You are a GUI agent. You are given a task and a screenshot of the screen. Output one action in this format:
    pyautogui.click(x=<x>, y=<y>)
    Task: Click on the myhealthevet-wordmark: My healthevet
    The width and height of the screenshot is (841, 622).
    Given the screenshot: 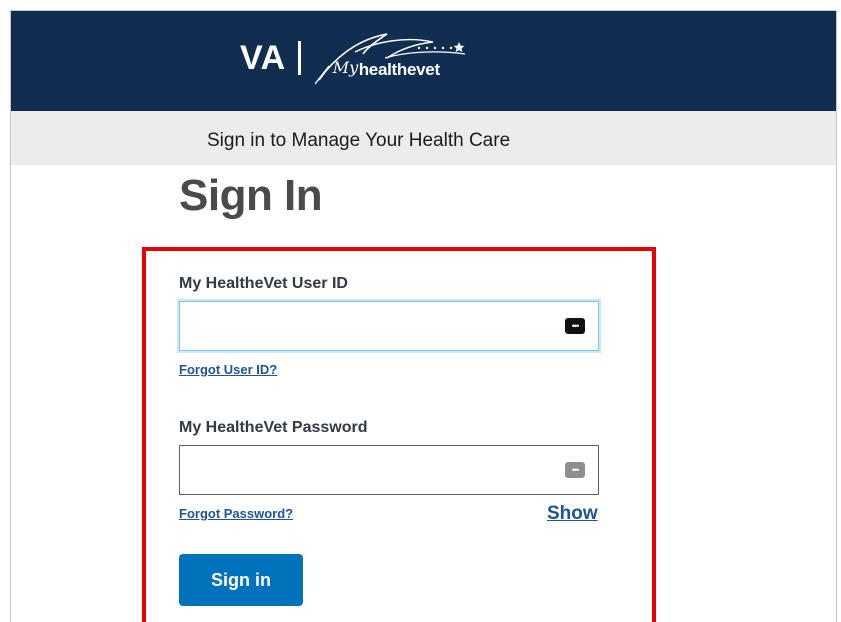 What is the action you would take?
    pyautogui.click(x=394, y=58)
    